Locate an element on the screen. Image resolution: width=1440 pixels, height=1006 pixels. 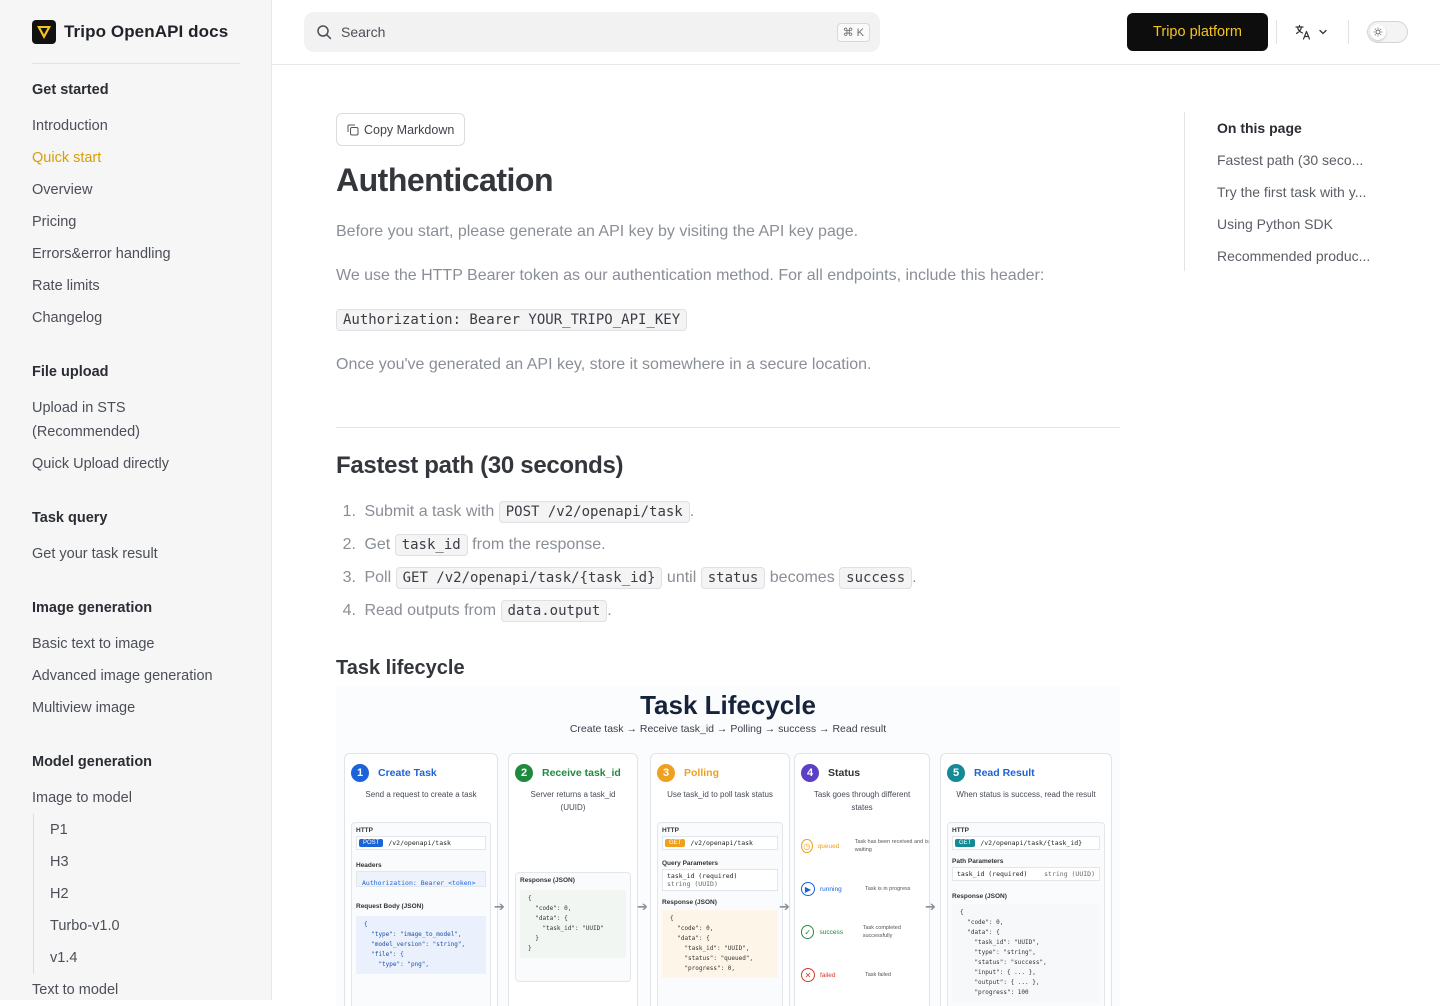
brand: Tripo OpenAPI docs is located at coordinates (130, 32).